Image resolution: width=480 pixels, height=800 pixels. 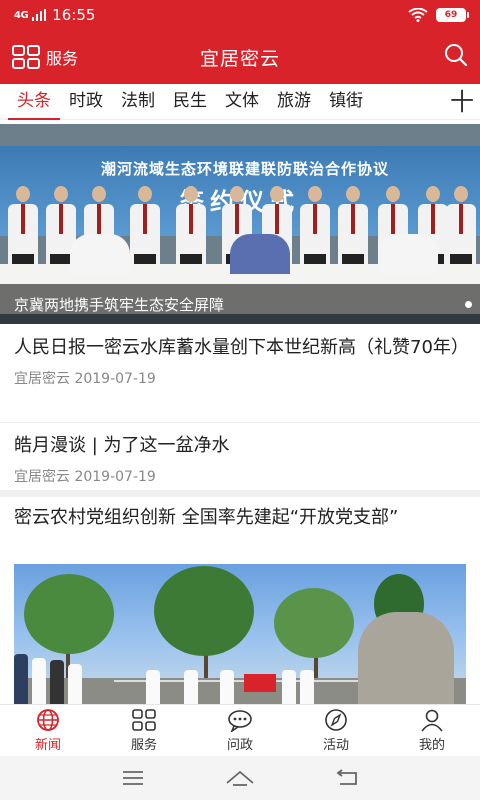 I want to click on section-separator, so click(x=240, y=493).